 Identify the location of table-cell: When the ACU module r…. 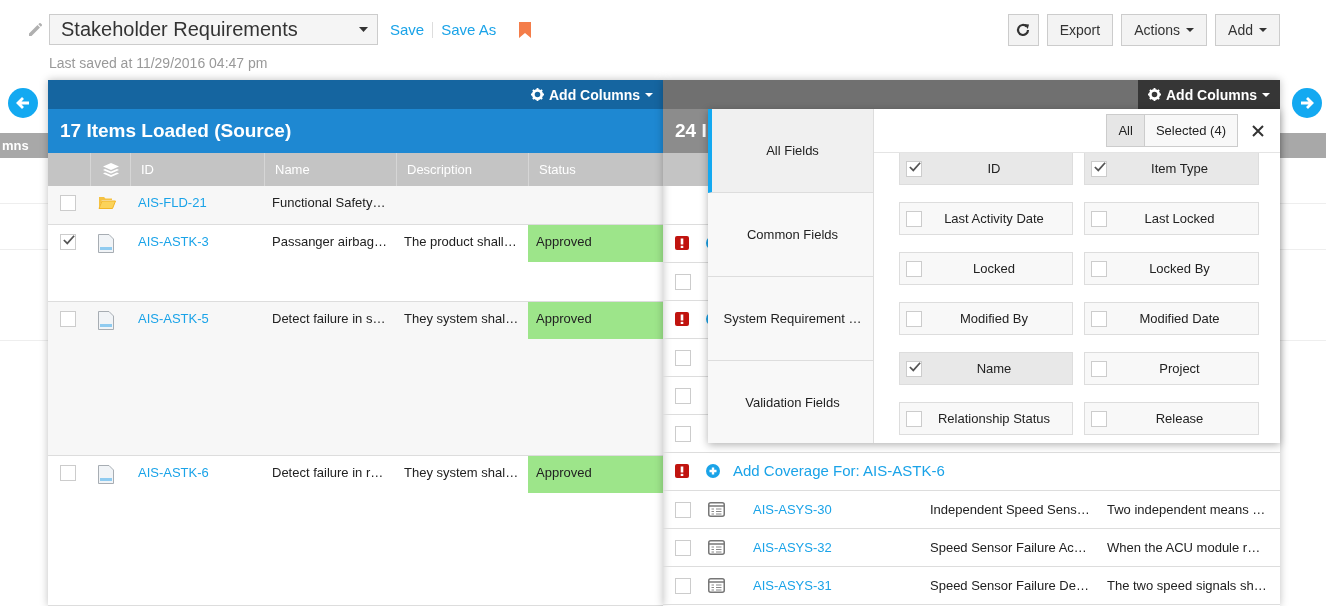
(1184, 547).